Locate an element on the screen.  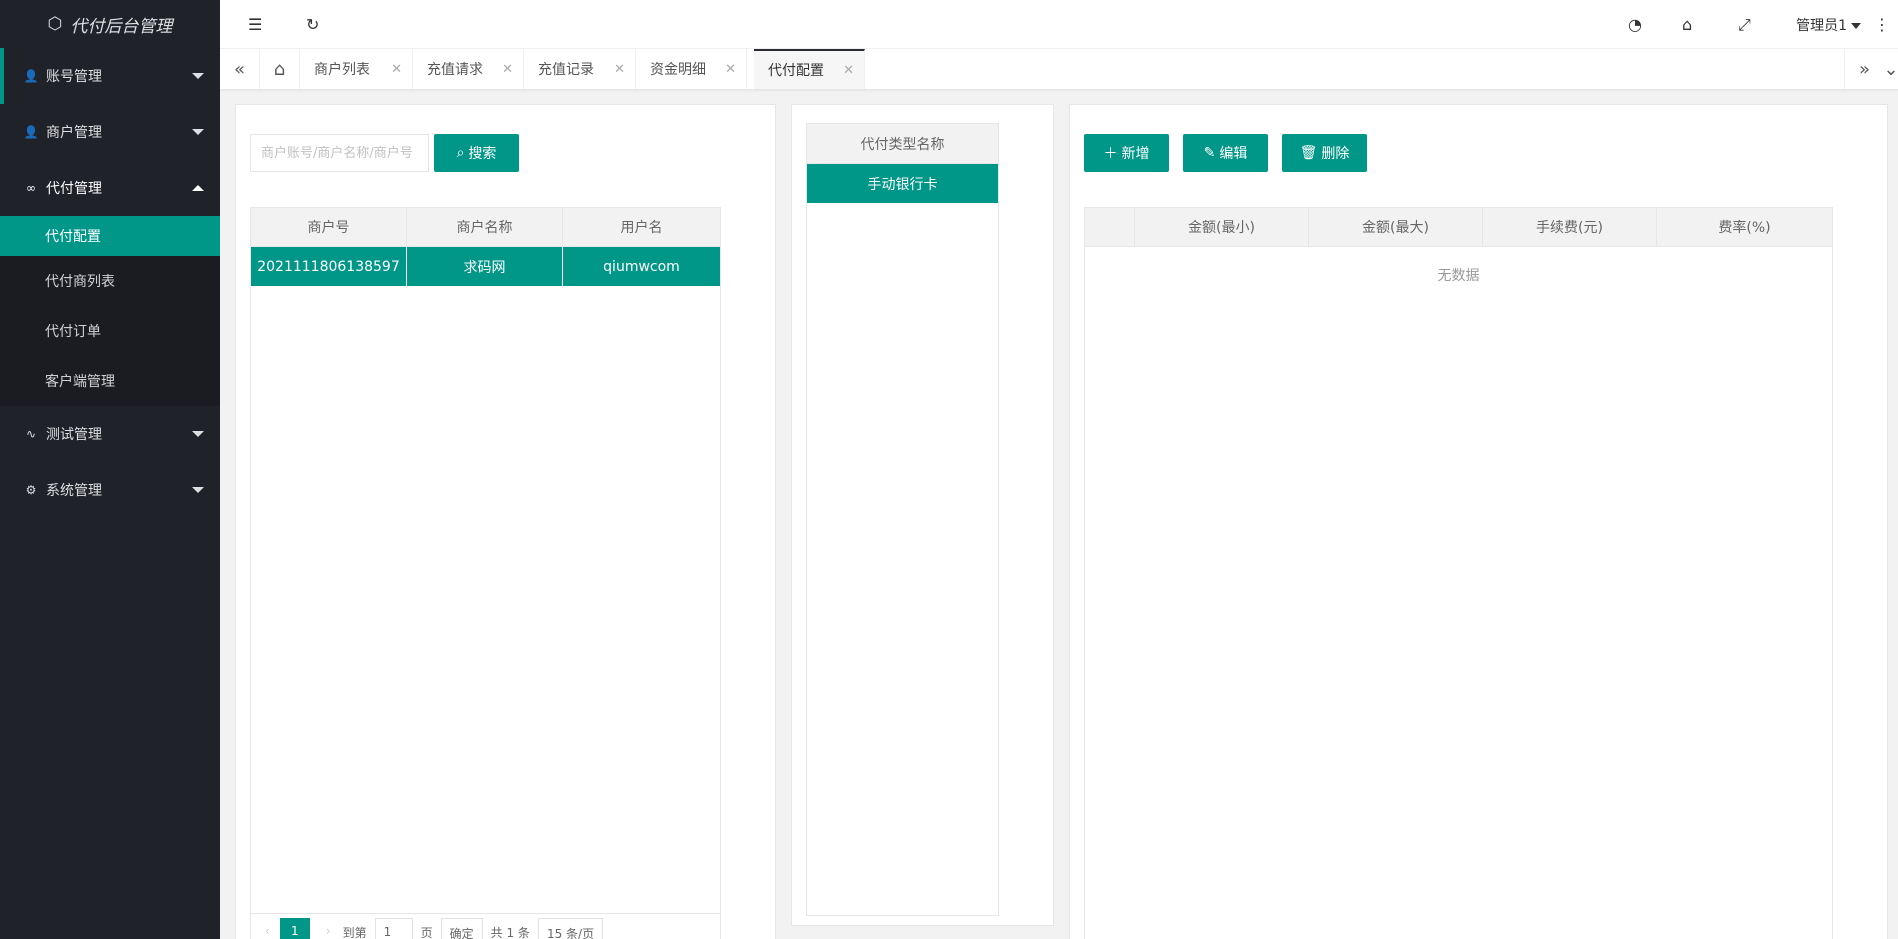
sidebar-item-testing: ∿ 测试管理 is located at coordinates (110, 434).